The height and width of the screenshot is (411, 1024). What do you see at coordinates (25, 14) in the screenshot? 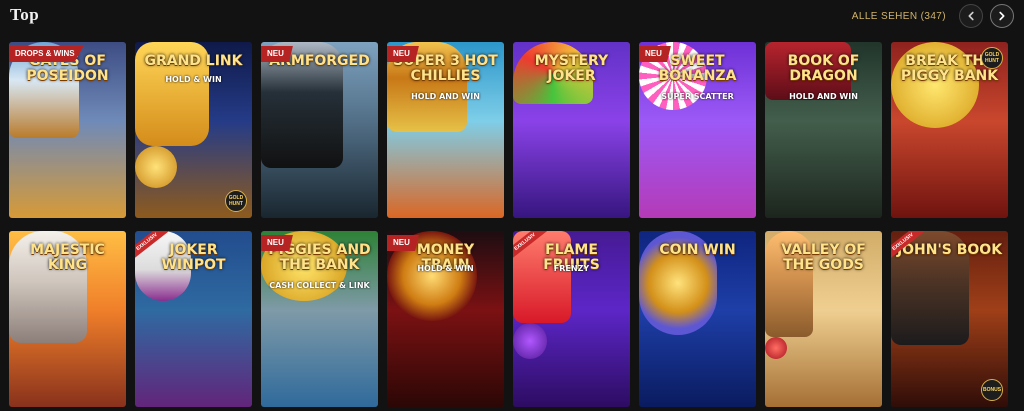
I see `section-title: Top` at bounding box center [25, 14].